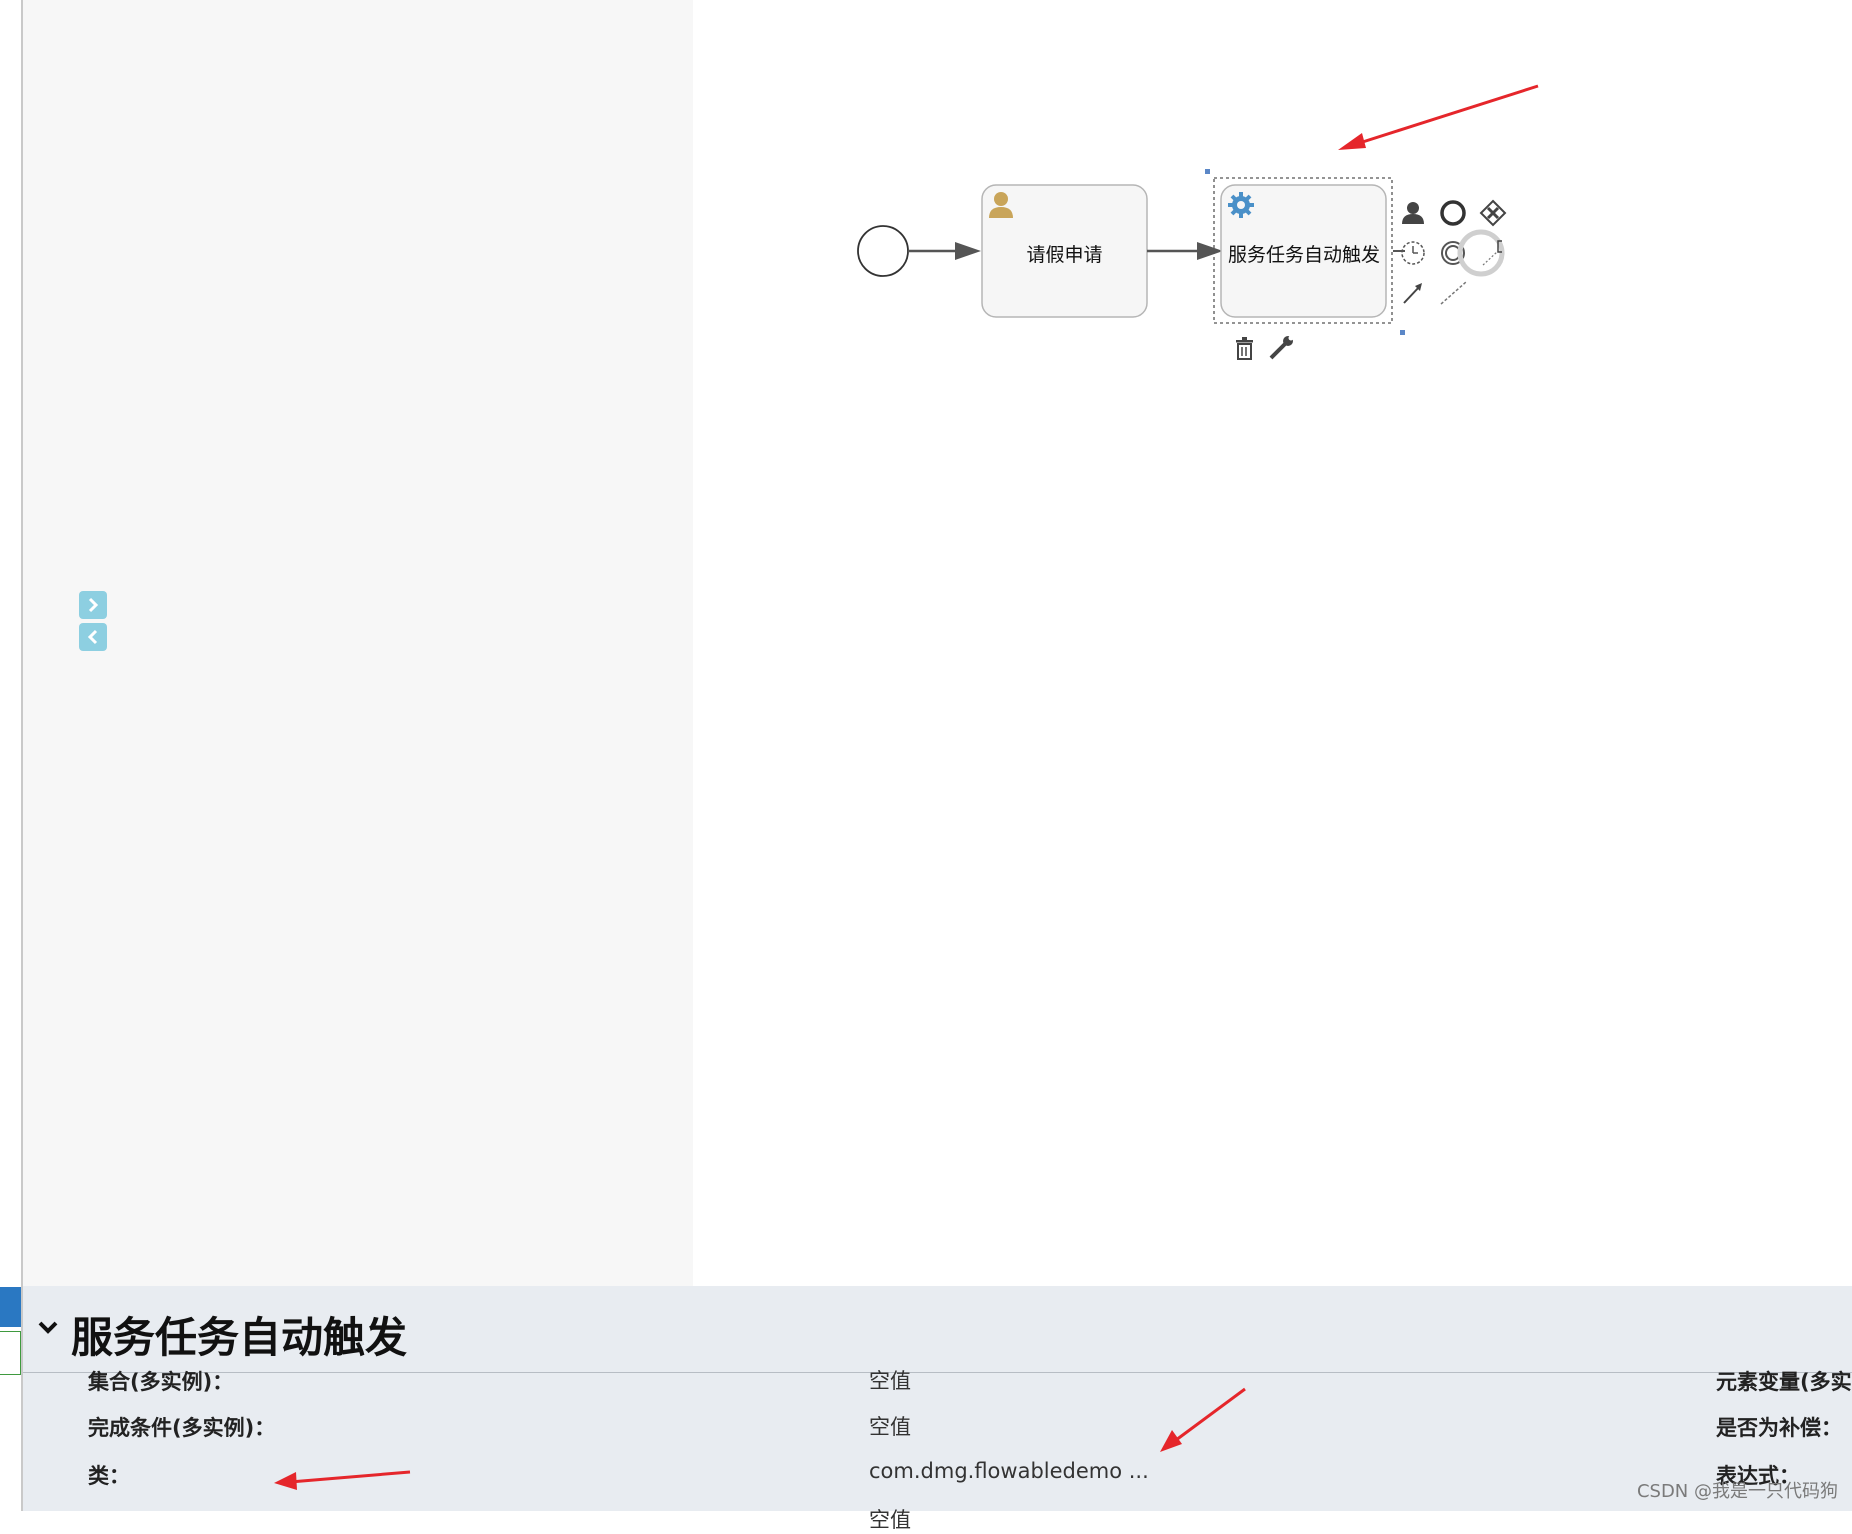 This screenshot has height=1534, width=1852. I want to click on annotation-icon, so click(1481, 253).